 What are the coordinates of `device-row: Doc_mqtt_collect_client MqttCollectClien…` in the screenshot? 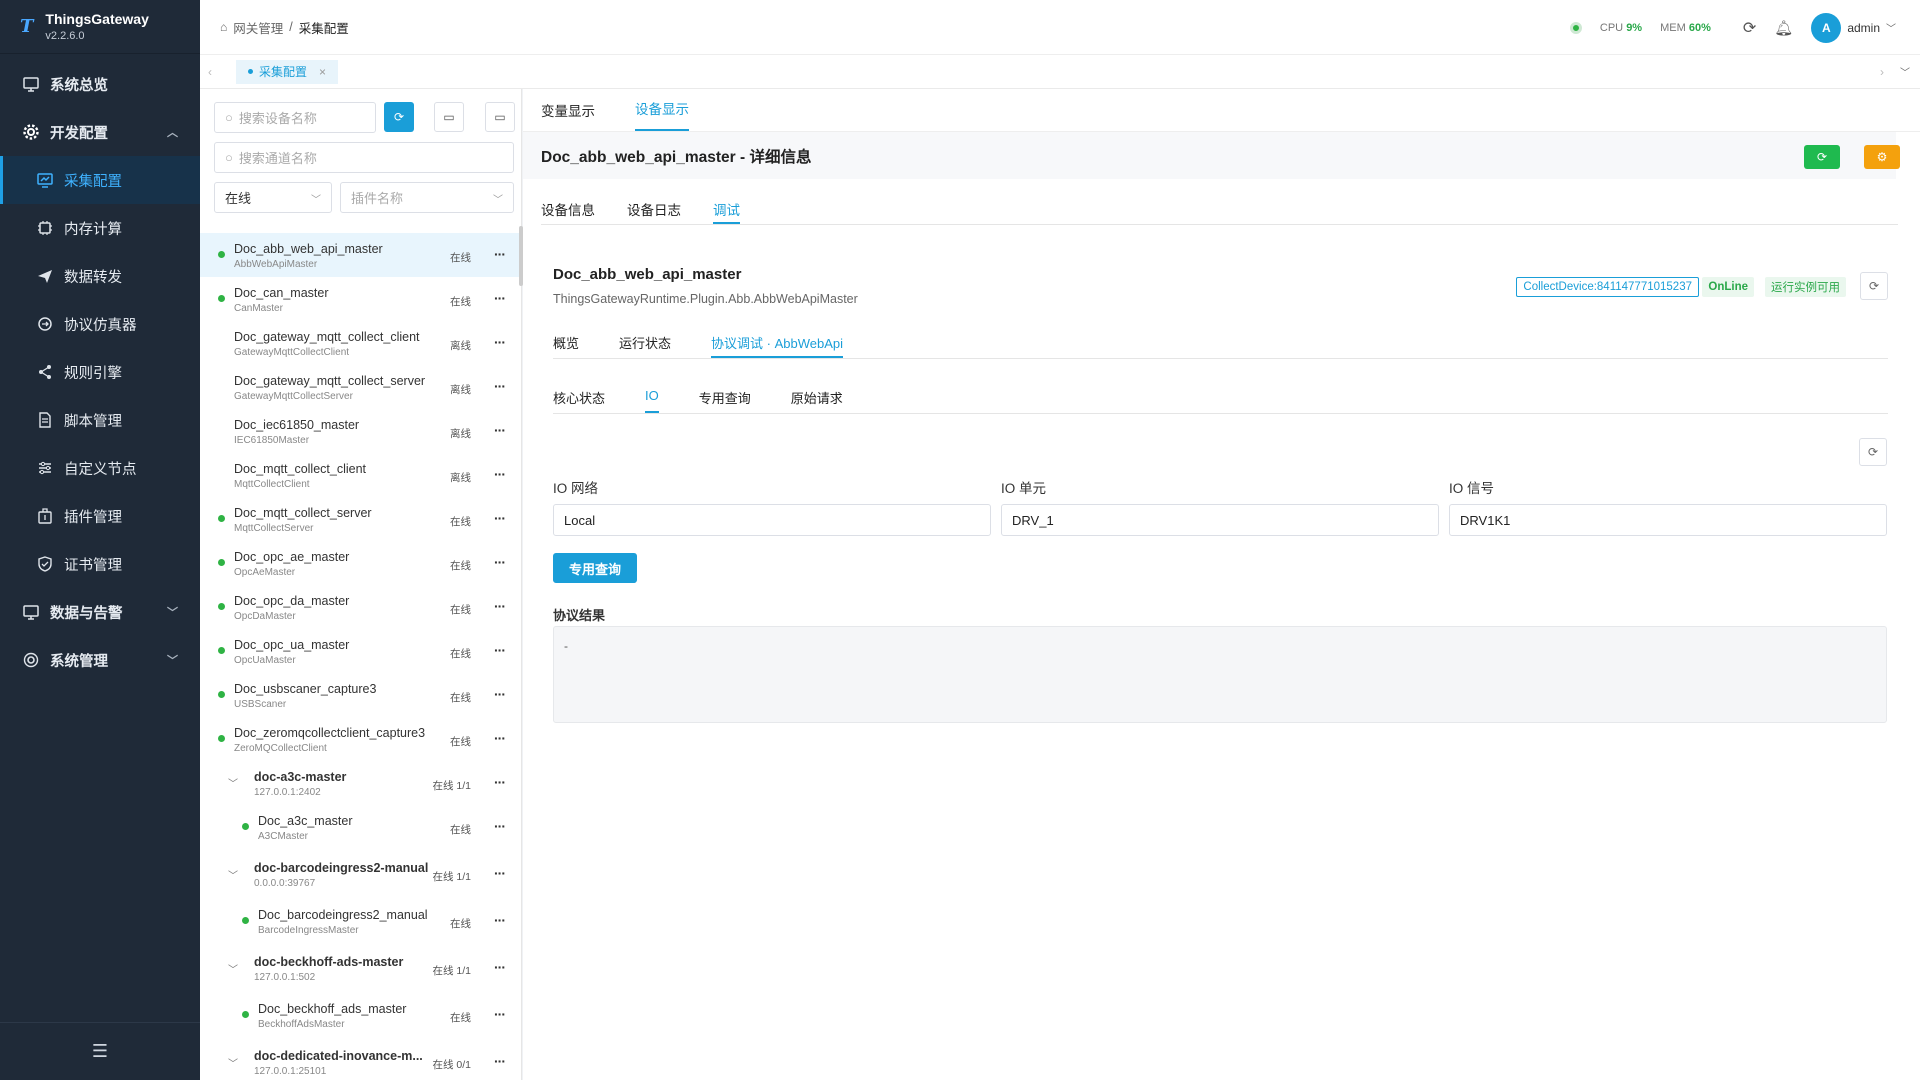 It's located at (360, 475).